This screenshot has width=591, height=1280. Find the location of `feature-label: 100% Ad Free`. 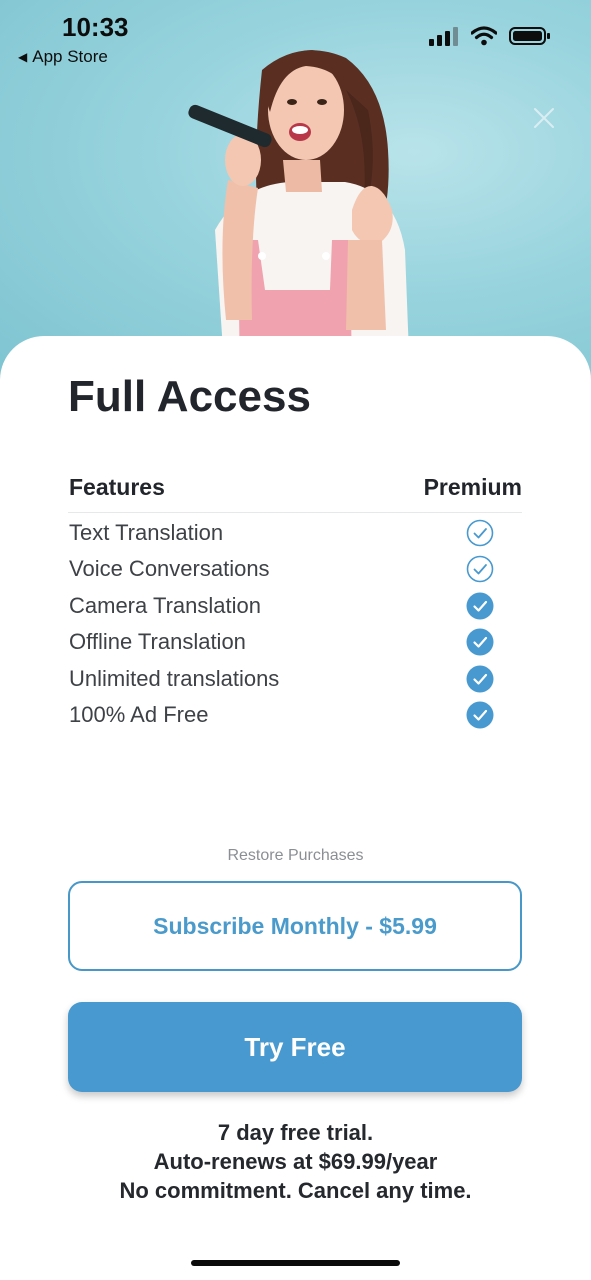

feature-label: 100% Ad Free is located at coordinates (139, 714).